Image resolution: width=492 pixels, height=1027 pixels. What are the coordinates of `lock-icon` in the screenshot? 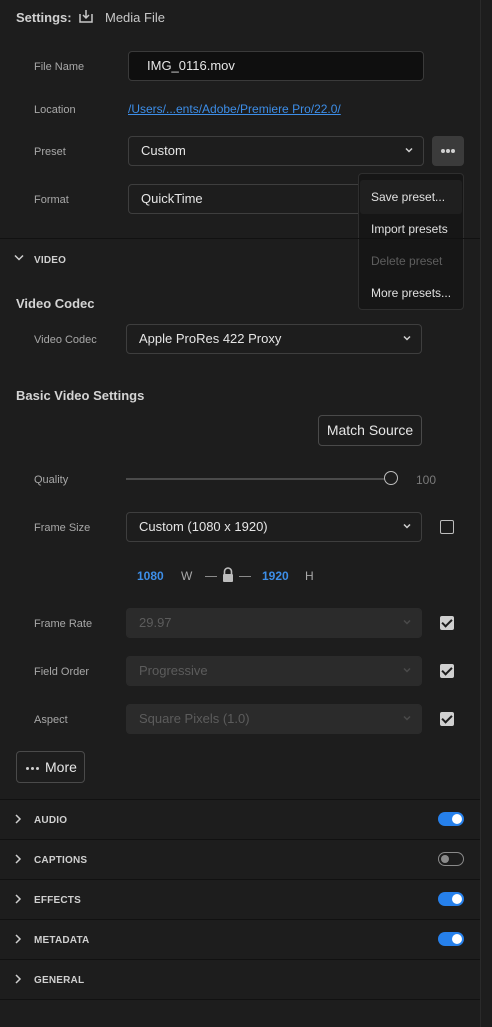 It's located at (228, 575).